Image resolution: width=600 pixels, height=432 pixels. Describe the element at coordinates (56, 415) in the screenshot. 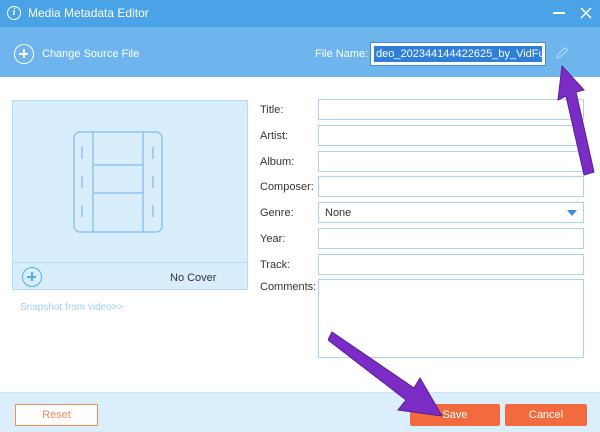

I see `reset-button: Reset` at that location.